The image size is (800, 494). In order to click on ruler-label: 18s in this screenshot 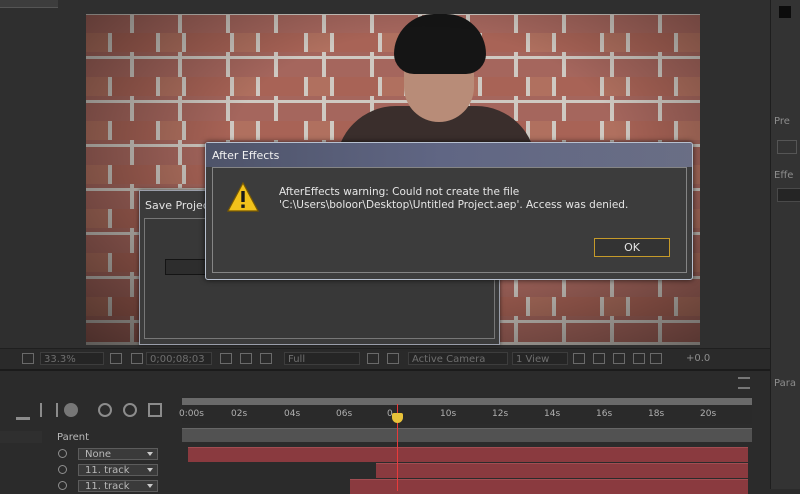, I will do `click(656, 414)`.